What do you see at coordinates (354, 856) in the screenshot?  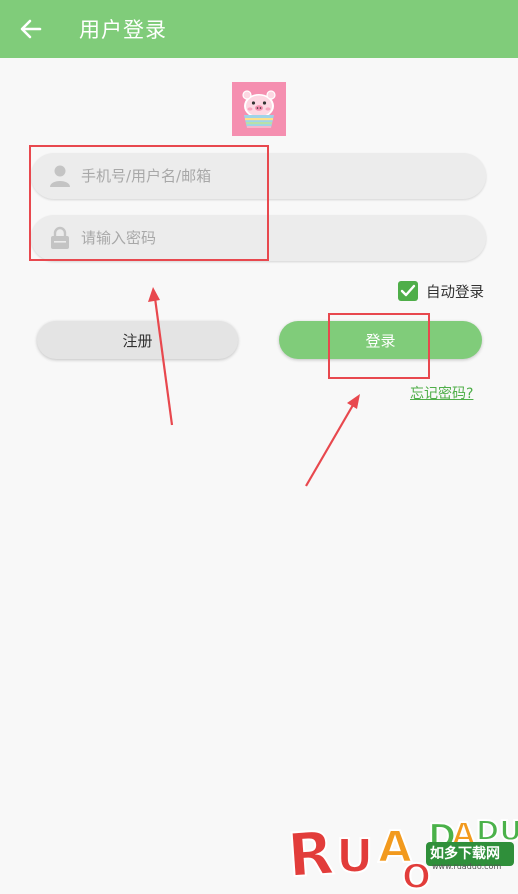 I see `svg-text: U` at bounding box center [354, 856].